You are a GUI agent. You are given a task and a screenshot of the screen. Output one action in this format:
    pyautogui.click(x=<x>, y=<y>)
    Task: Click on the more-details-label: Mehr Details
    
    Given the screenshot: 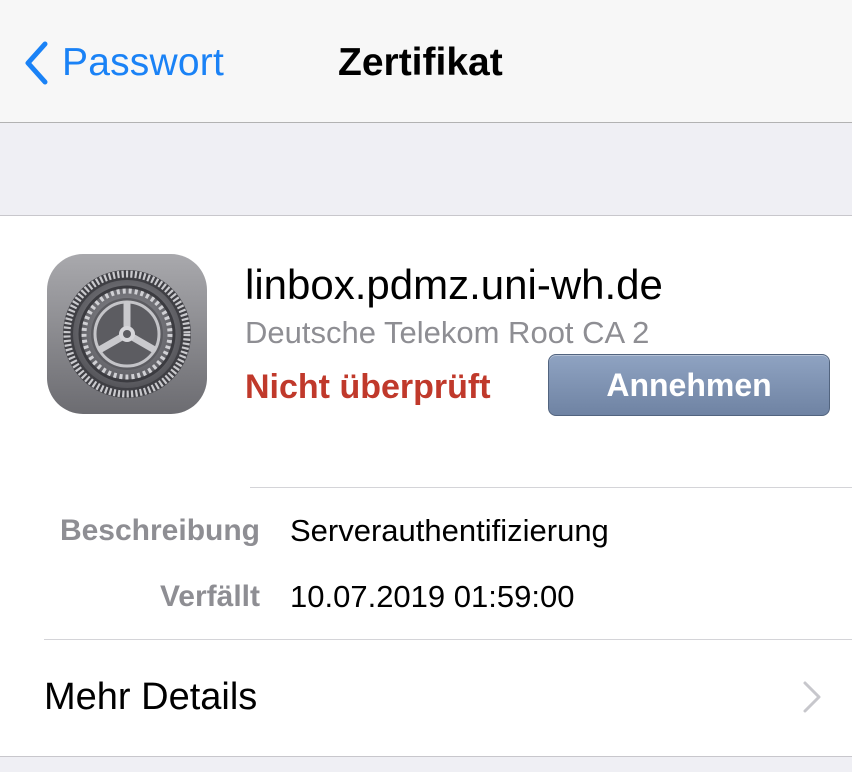 What is the action you would take?
    pyautogui.click(x=151, y=697)
    